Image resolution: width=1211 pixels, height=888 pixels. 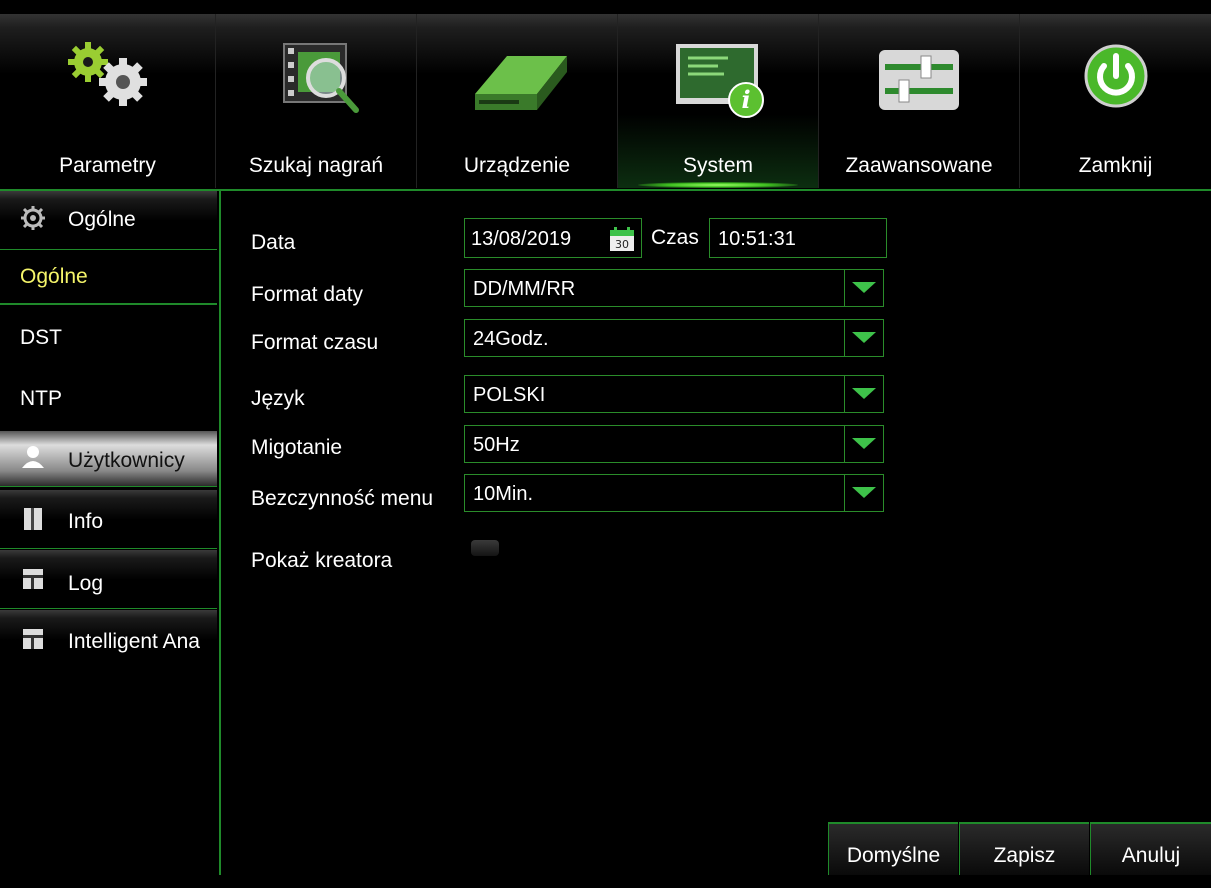 What do you see at coordinates (315, 342) in the screenshot?
I see `time-format-label: Format czasu` at bounding box center [315, 342].